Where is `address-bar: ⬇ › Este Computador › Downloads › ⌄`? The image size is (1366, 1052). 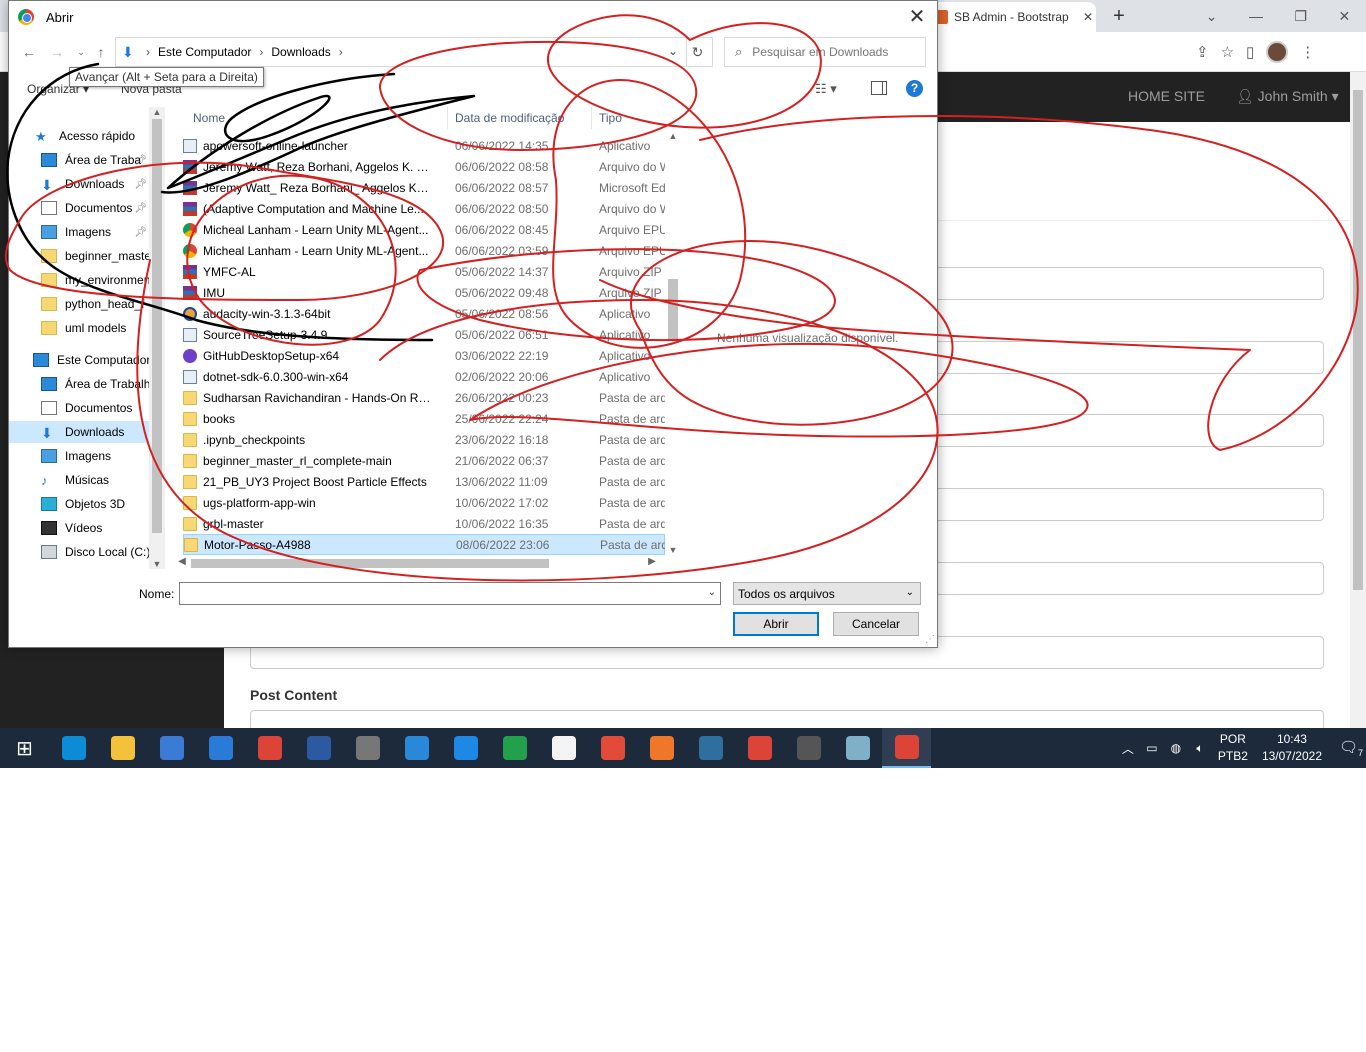 address-bar: ⬇ › Este Computador › Downloads › ⌄ is located at coordinates (401, 52).